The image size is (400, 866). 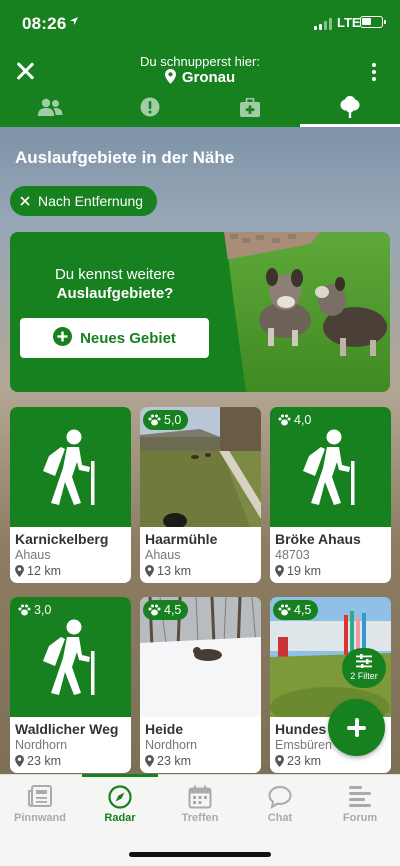 I want to click on category-tabs, so click(x=200, y=109).